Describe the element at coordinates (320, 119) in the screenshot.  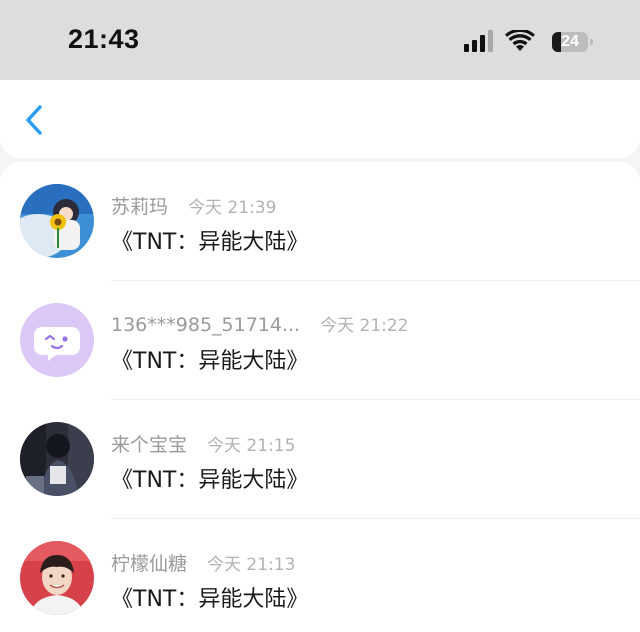
I see `nav-bar` at that location.